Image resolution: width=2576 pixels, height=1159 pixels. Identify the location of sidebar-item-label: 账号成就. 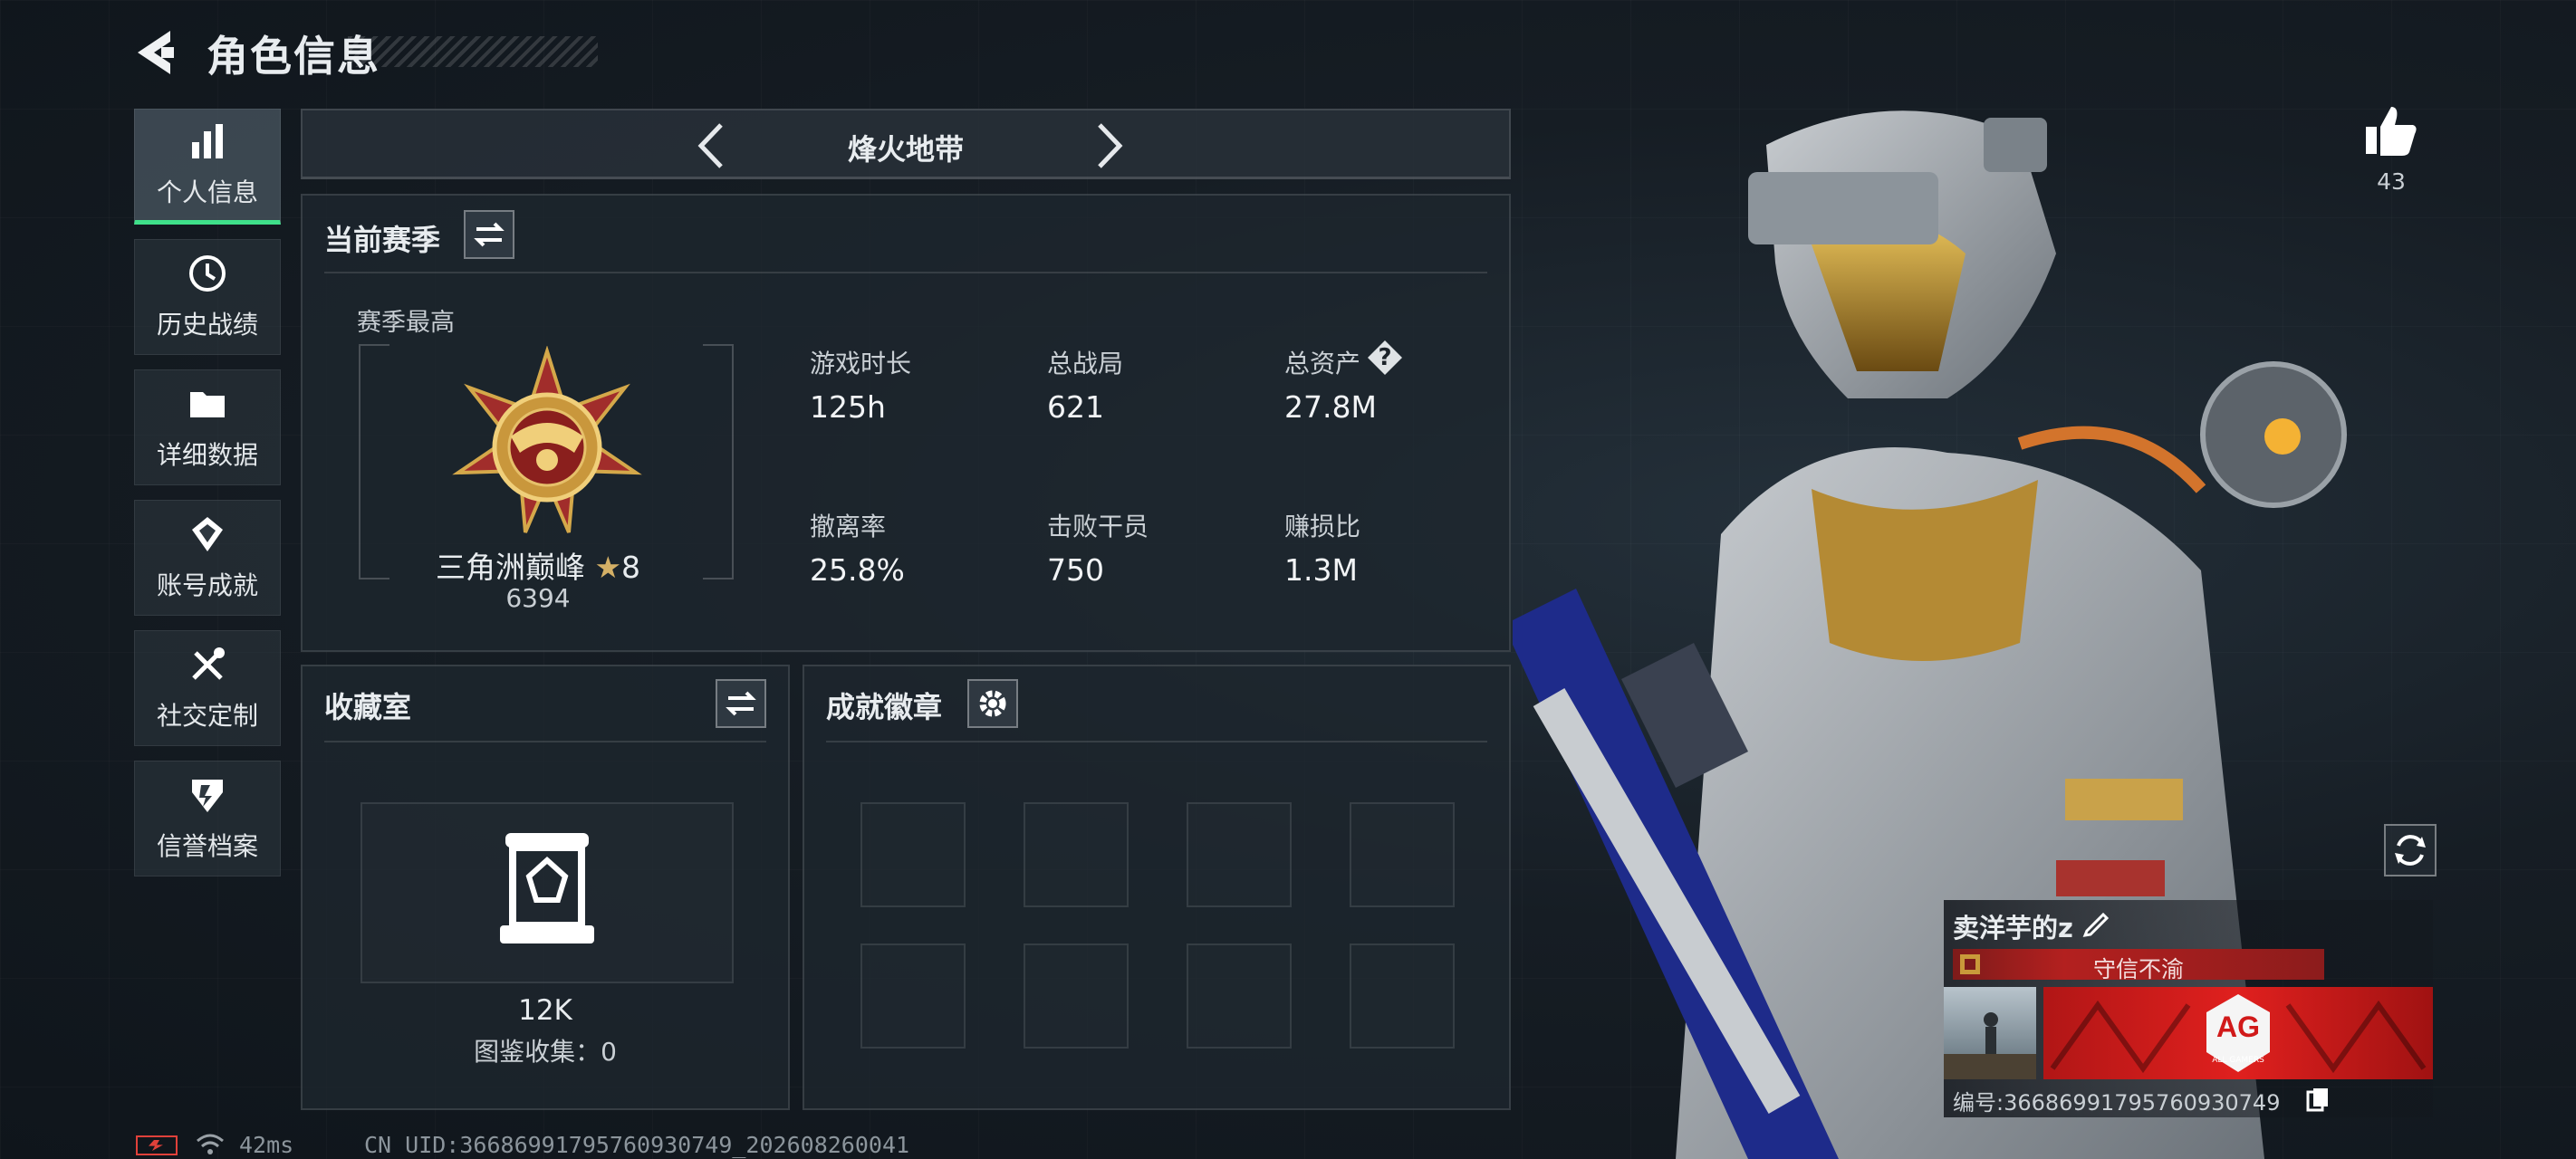
(207, 585).